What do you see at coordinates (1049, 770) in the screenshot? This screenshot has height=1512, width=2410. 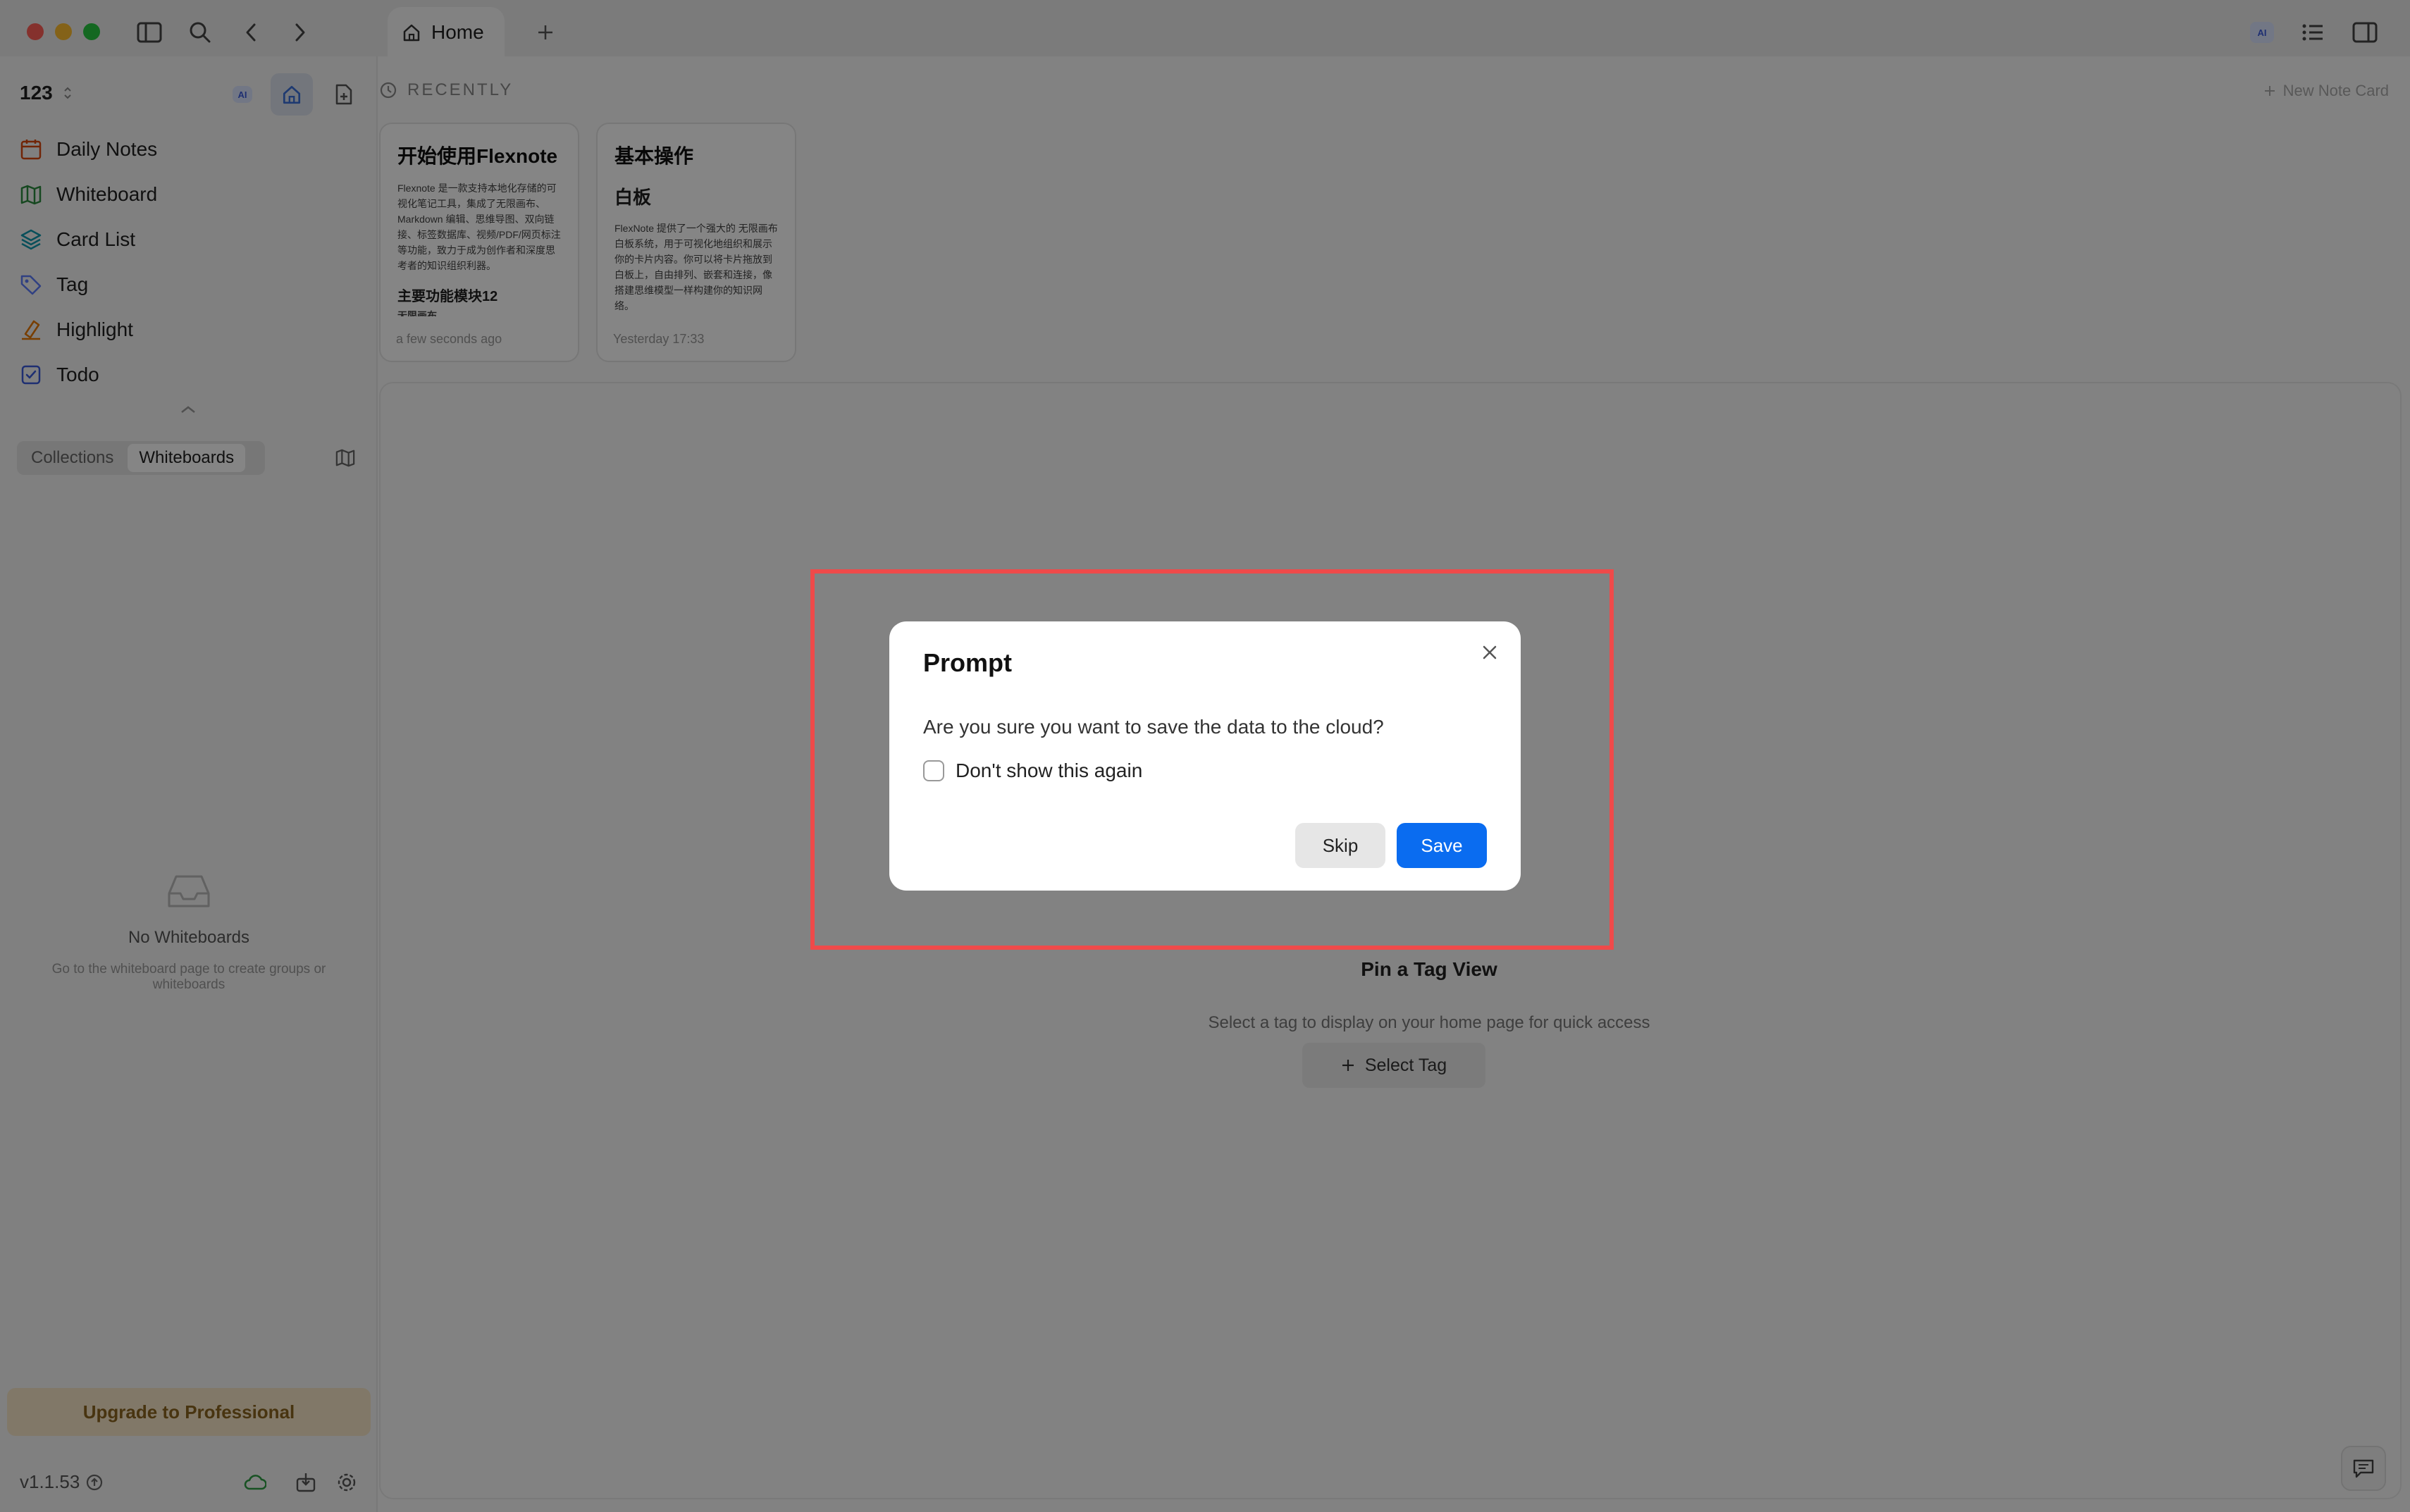 I see `dont-show-again-label: Don't show this again` at bounding box center [1049, 770].